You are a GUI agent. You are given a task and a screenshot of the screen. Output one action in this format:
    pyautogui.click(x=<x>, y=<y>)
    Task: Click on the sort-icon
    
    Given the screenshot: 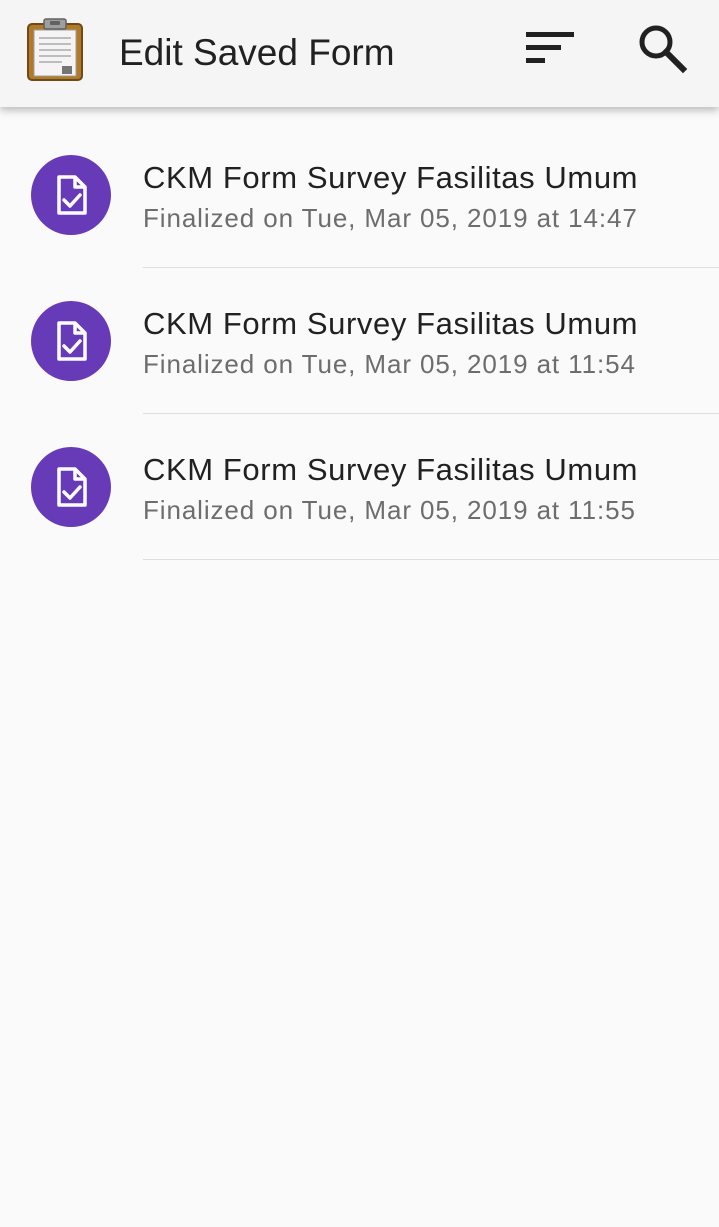 What is the action you would take?
    pyautogui.click(x=550, y=50)
    